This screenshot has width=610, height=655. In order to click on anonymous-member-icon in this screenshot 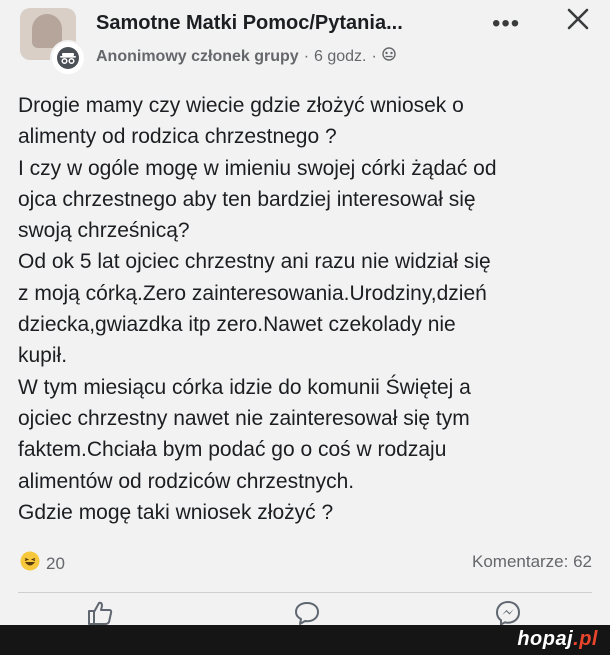, I will do `click(68, 58)`.